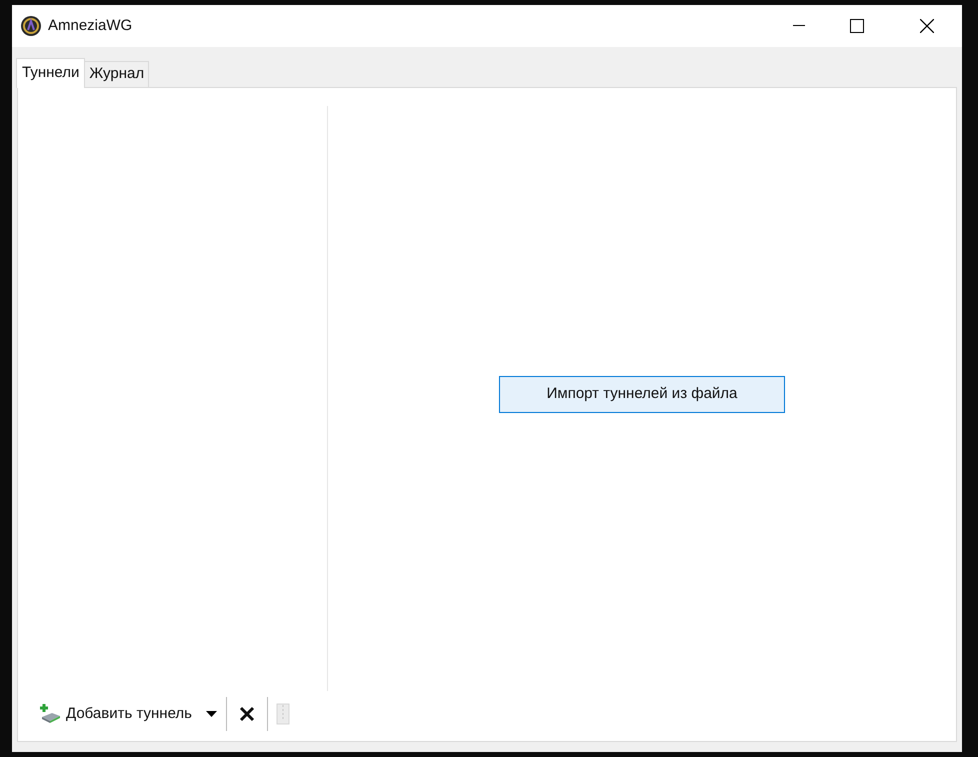 Image resolution: width=978 pixels, height=757 pixels. What do you see at coordinates (90, 26) in the screenshot?
I see `window-title: AmneziaWG` at bounding box center [90, 26].